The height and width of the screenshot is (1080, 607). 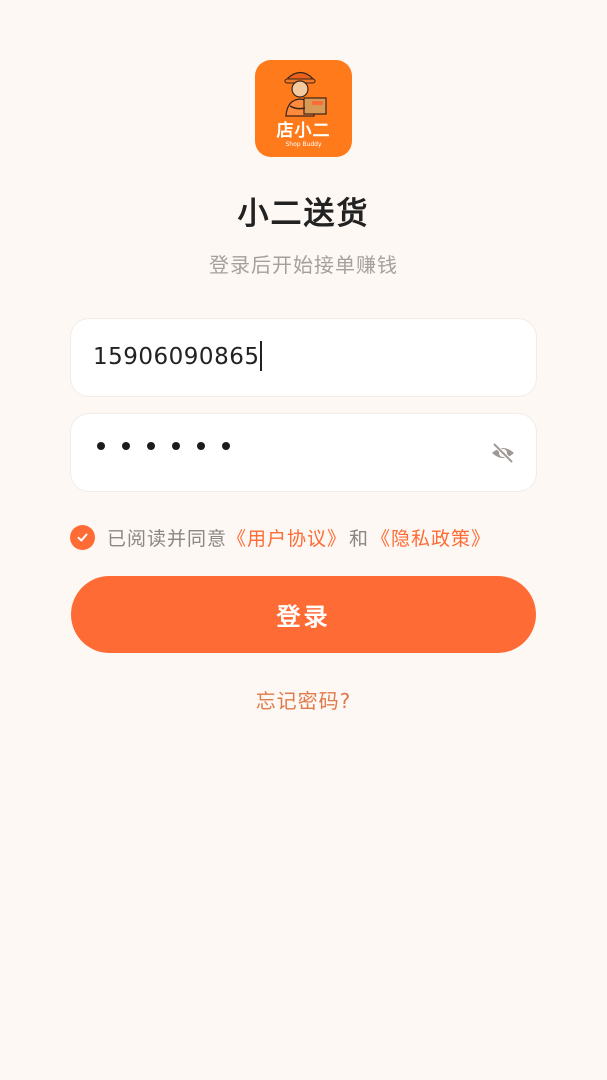 What do you see at coordinates (303, 699) in the screenshot?
I see `forgot-password-link: 忘记密码?` at bounding box center [303, 699].